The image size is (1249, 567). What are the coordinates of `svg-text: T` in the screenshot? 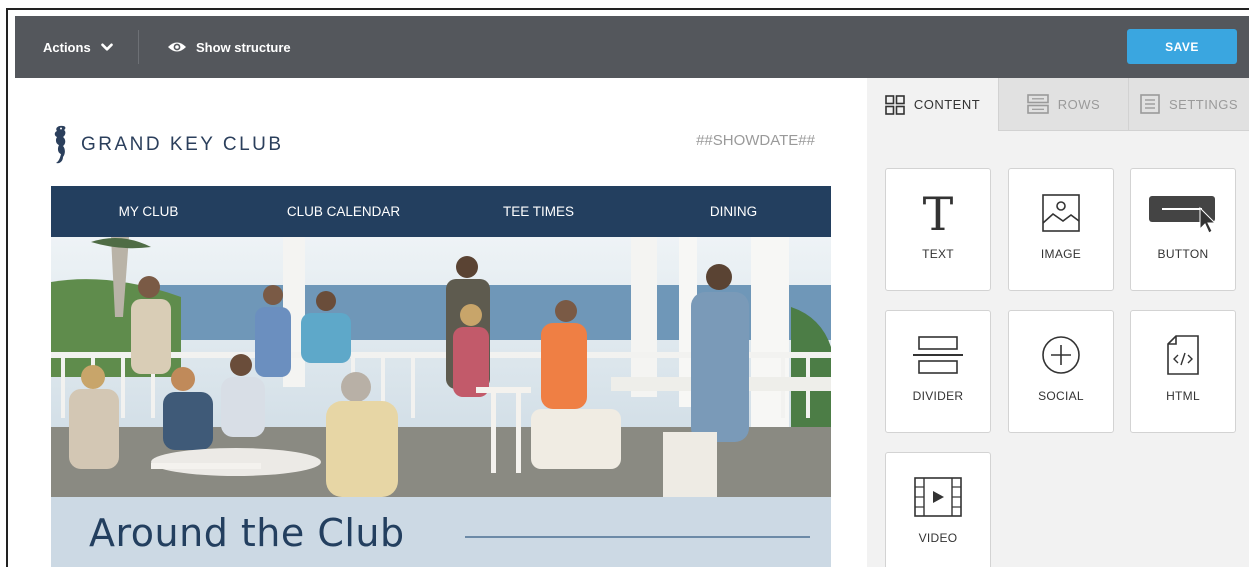 It's located at (938, 213).